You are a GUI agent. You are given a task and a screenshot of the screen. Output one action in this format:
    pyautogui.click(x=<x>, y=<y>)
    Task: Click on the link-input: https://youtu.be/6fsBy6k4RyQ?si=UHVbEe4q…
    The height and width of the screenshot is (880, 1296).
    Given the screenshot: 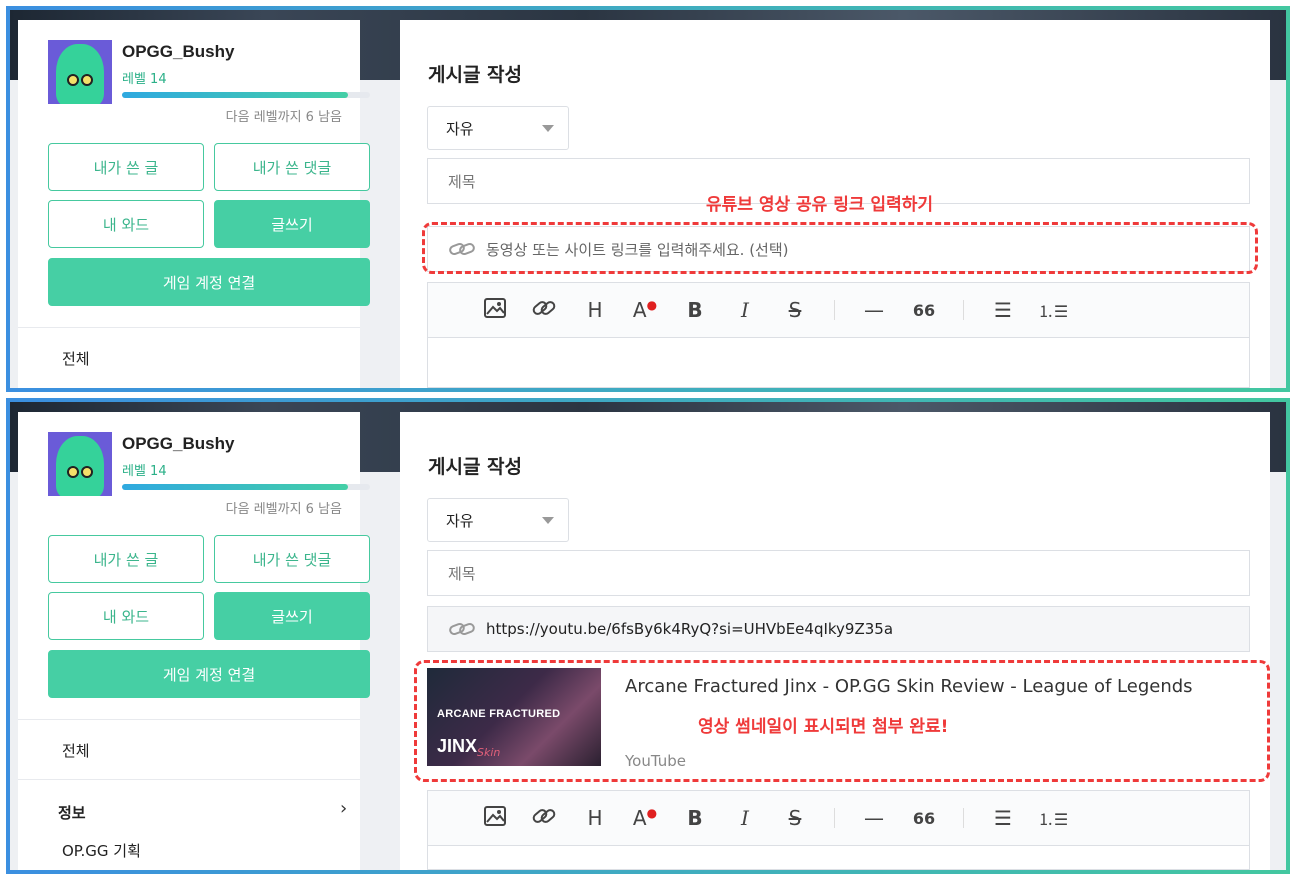 What is the action you would take?
    pyautogui.click(x=838, y=629)
    